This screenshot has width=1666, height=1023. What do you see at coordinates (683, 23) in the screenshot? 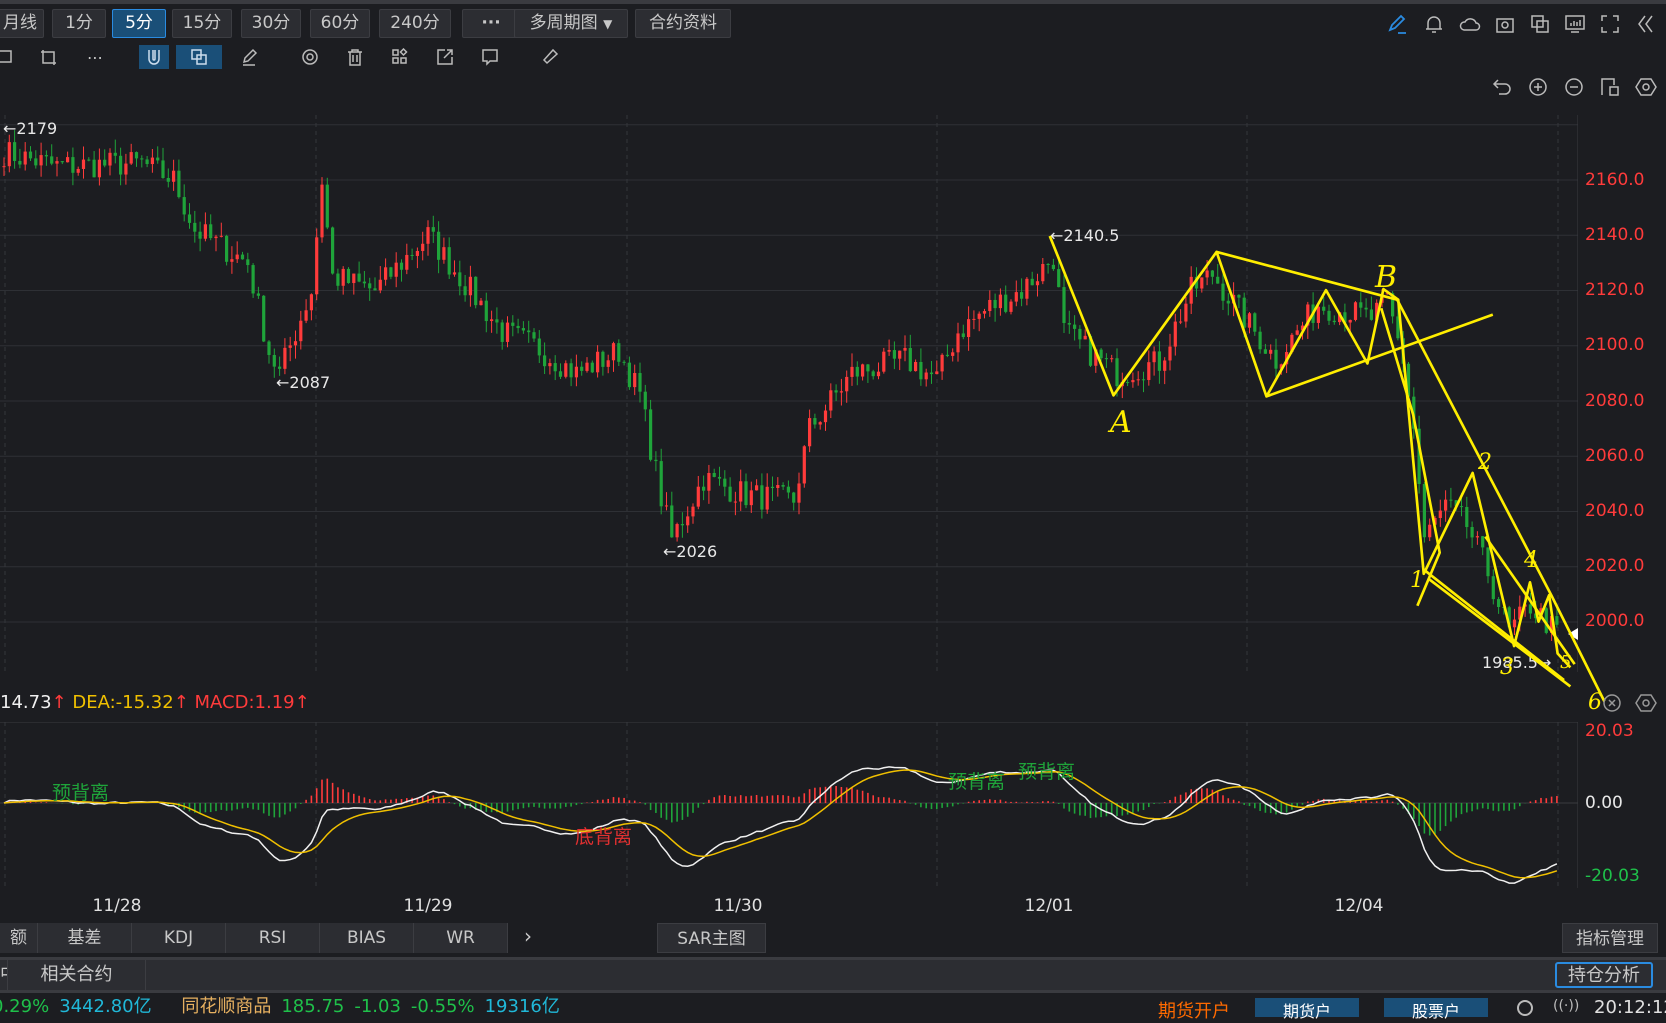
I see `contract-info-button: 合约资料` at bounding box center [683, 23].